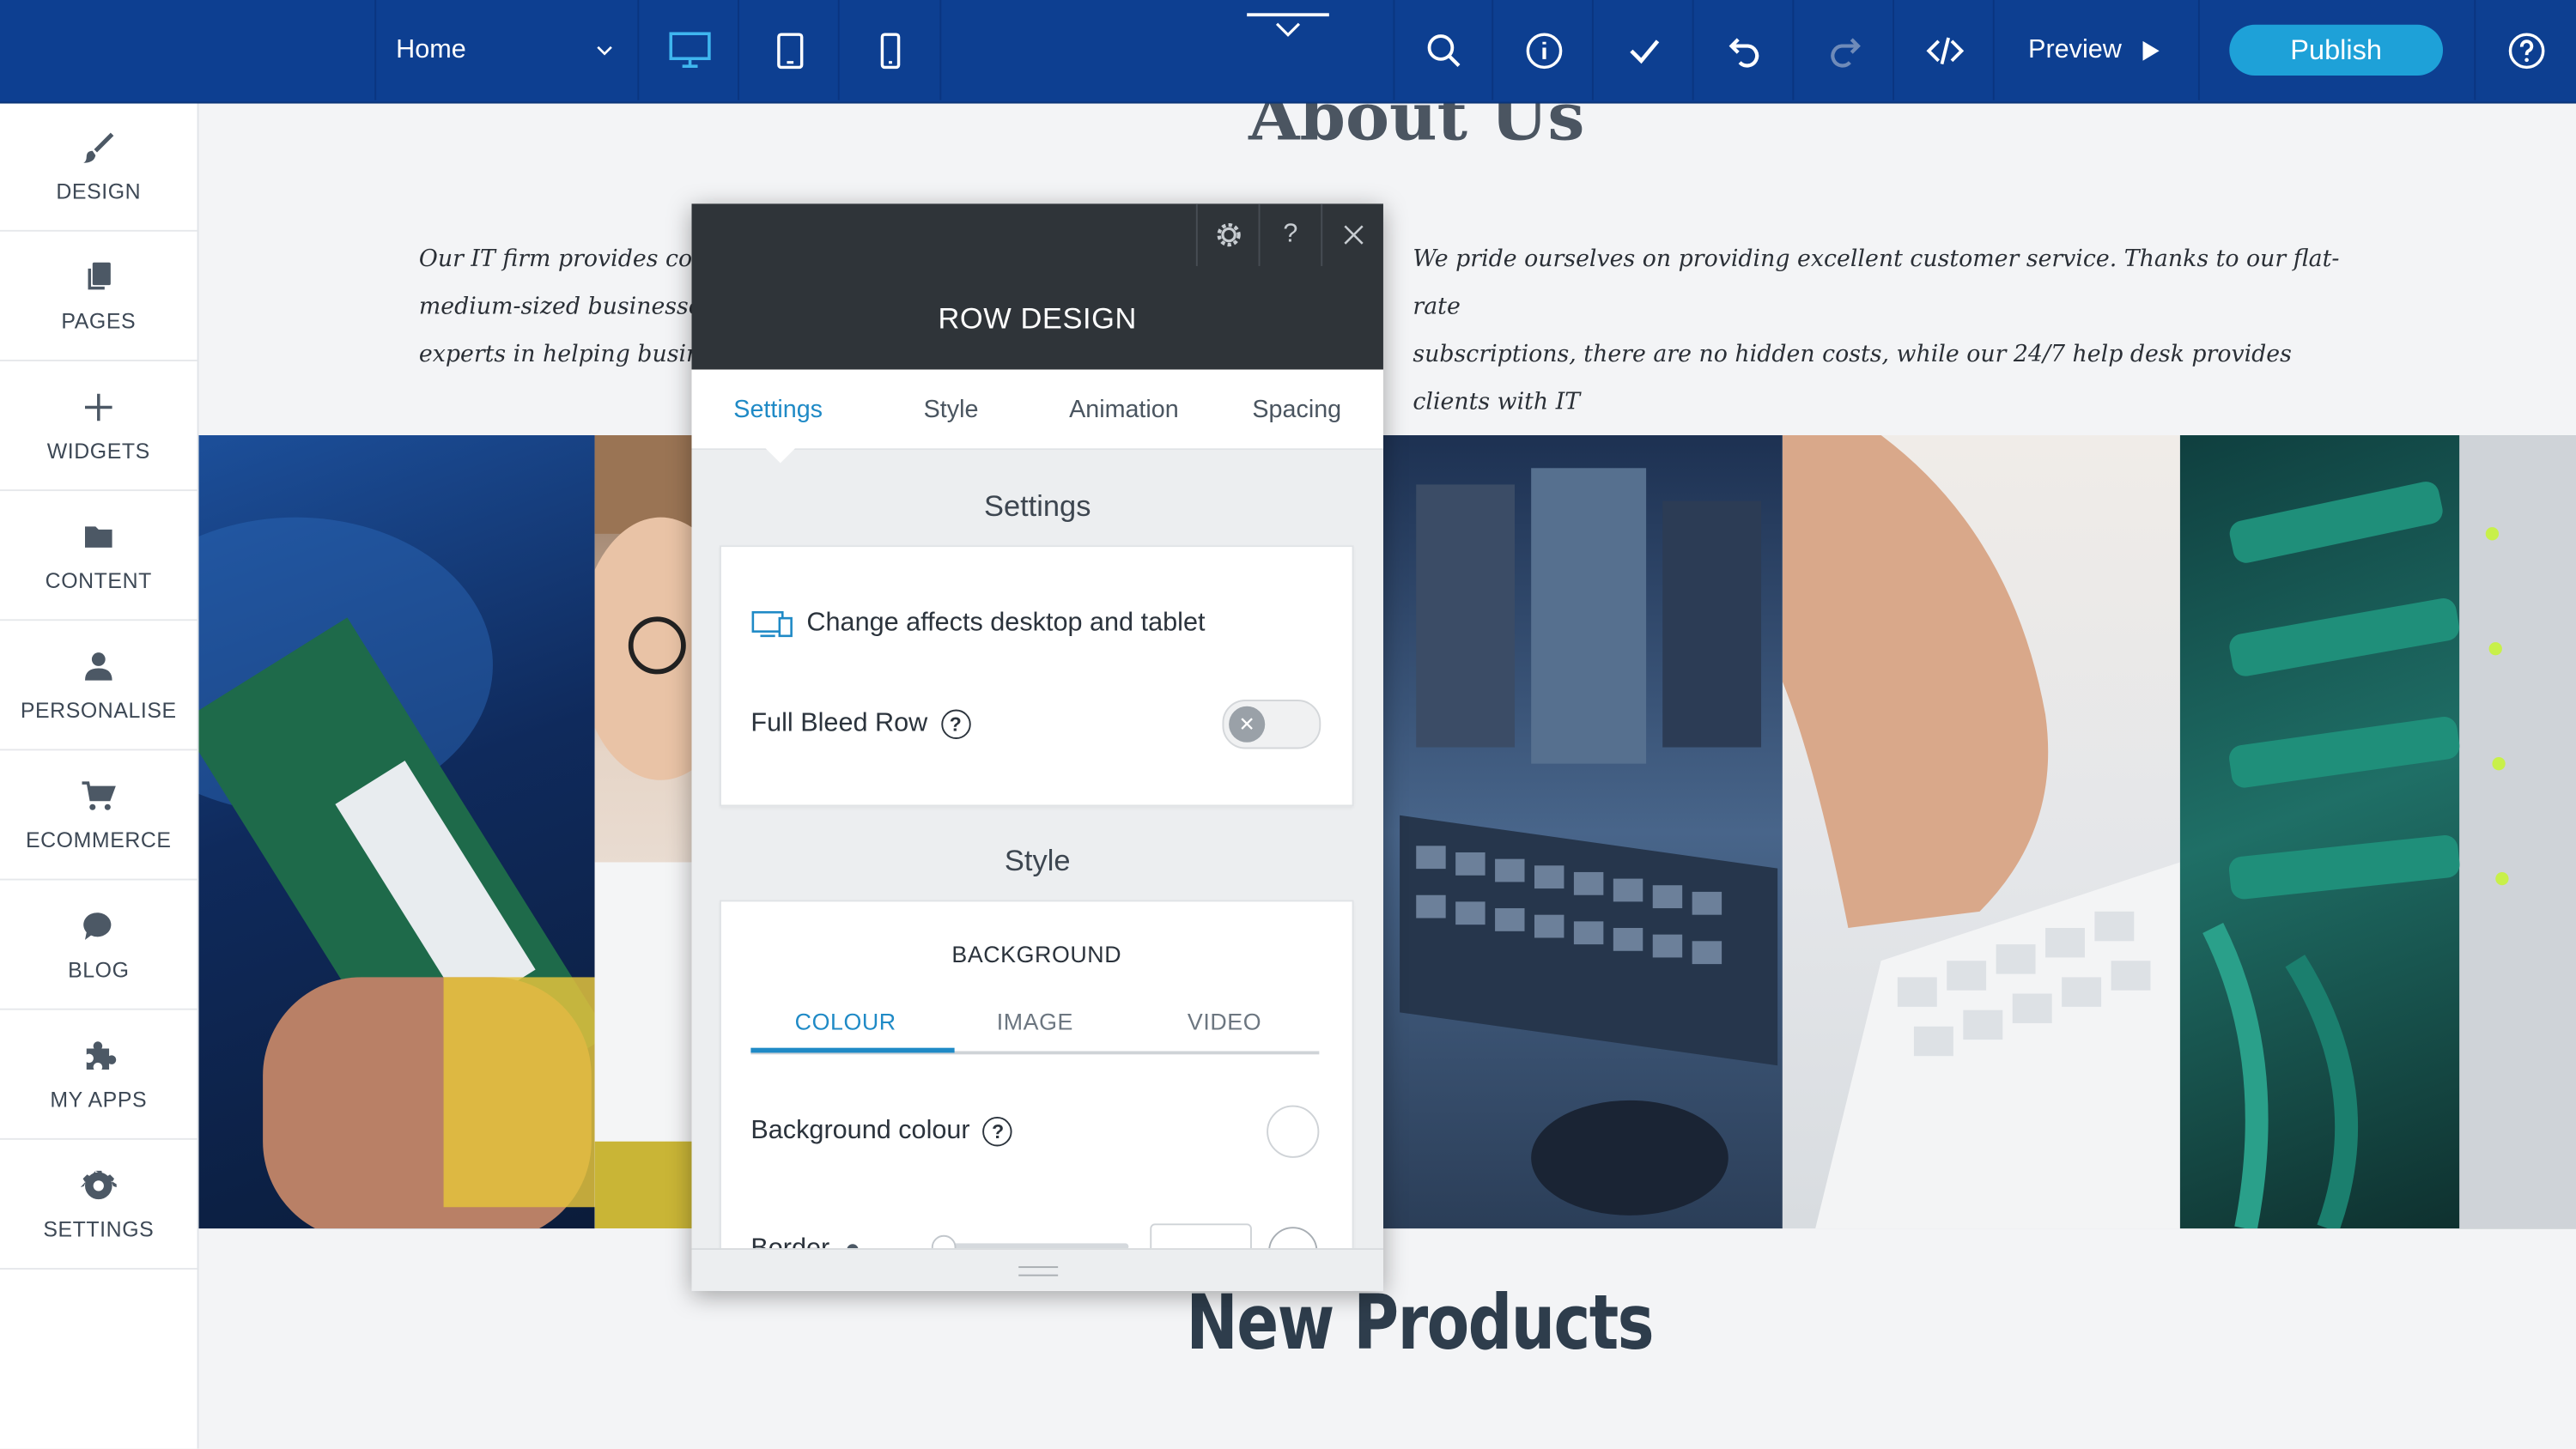 The height and width of the screenshot is (1449, 2576). What do you see at coordinates (99, 1099) in the screenshot?
I see `sidebar-item-label: MY APPS` at bounding box center [99, 1099].